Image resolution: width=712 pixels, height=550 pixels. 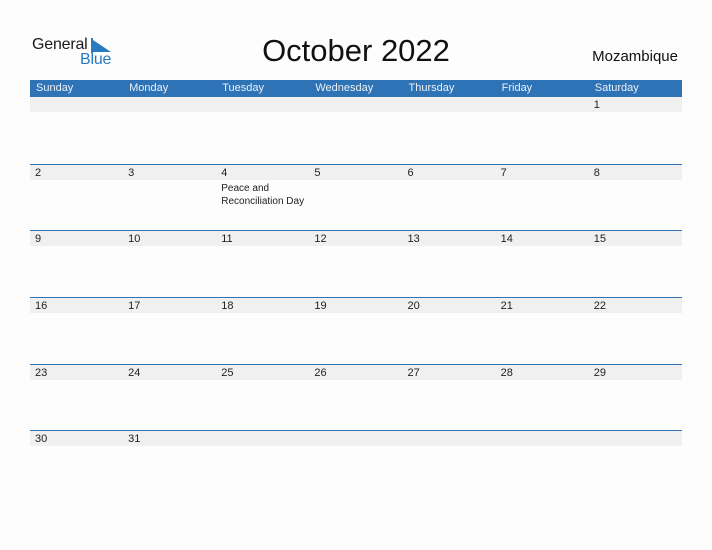 I want to click on day-number: 11, so click(x=227, y=239).